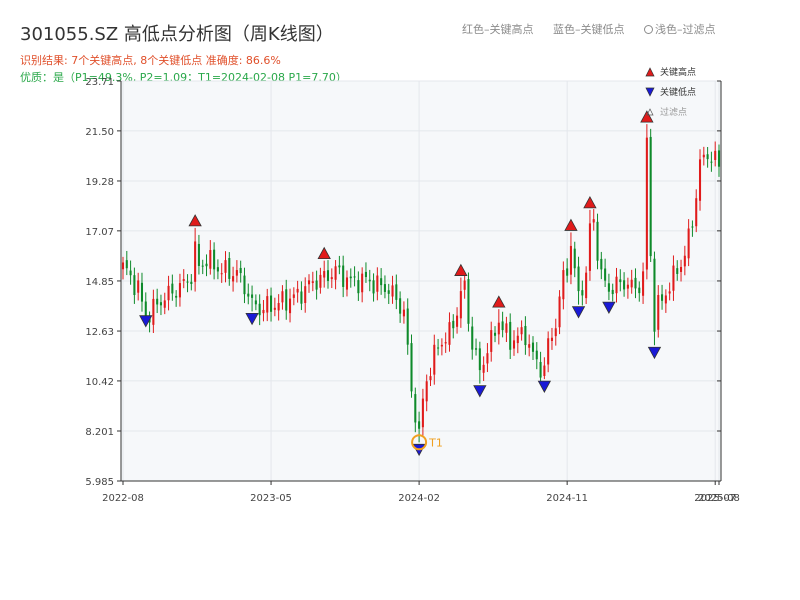 This screenshot has width=800, height=600. Describe the element at coordinates (99, 282) in the screenshot. I see `y-tick-label: 14.85` at that location.